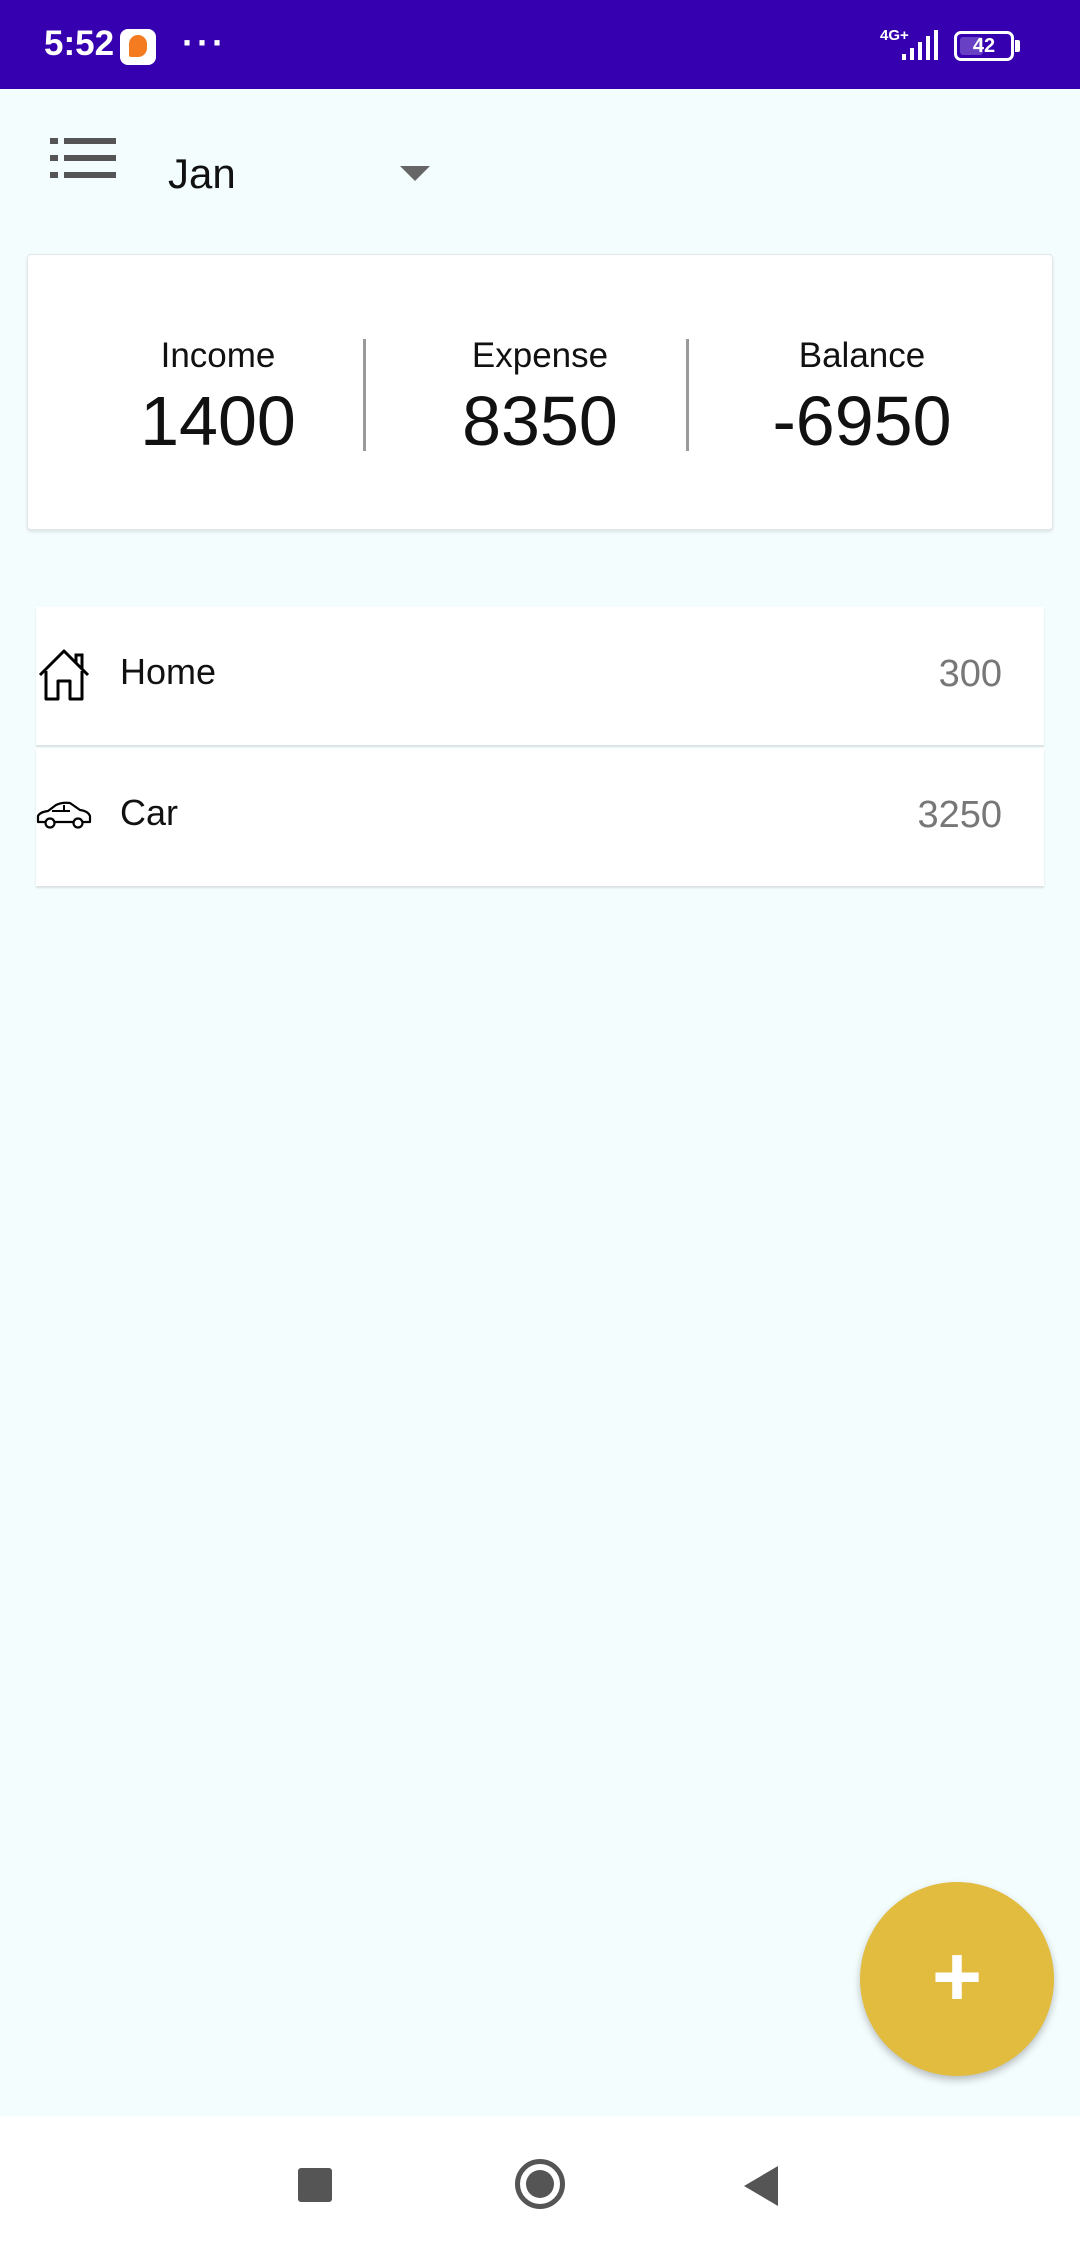 The width and height of the screenshot is (1080, 2246). What do you see at coordinates (138, 47) in the screenshot?
I see `app-notification-icon` at bounding box center [138, 47].